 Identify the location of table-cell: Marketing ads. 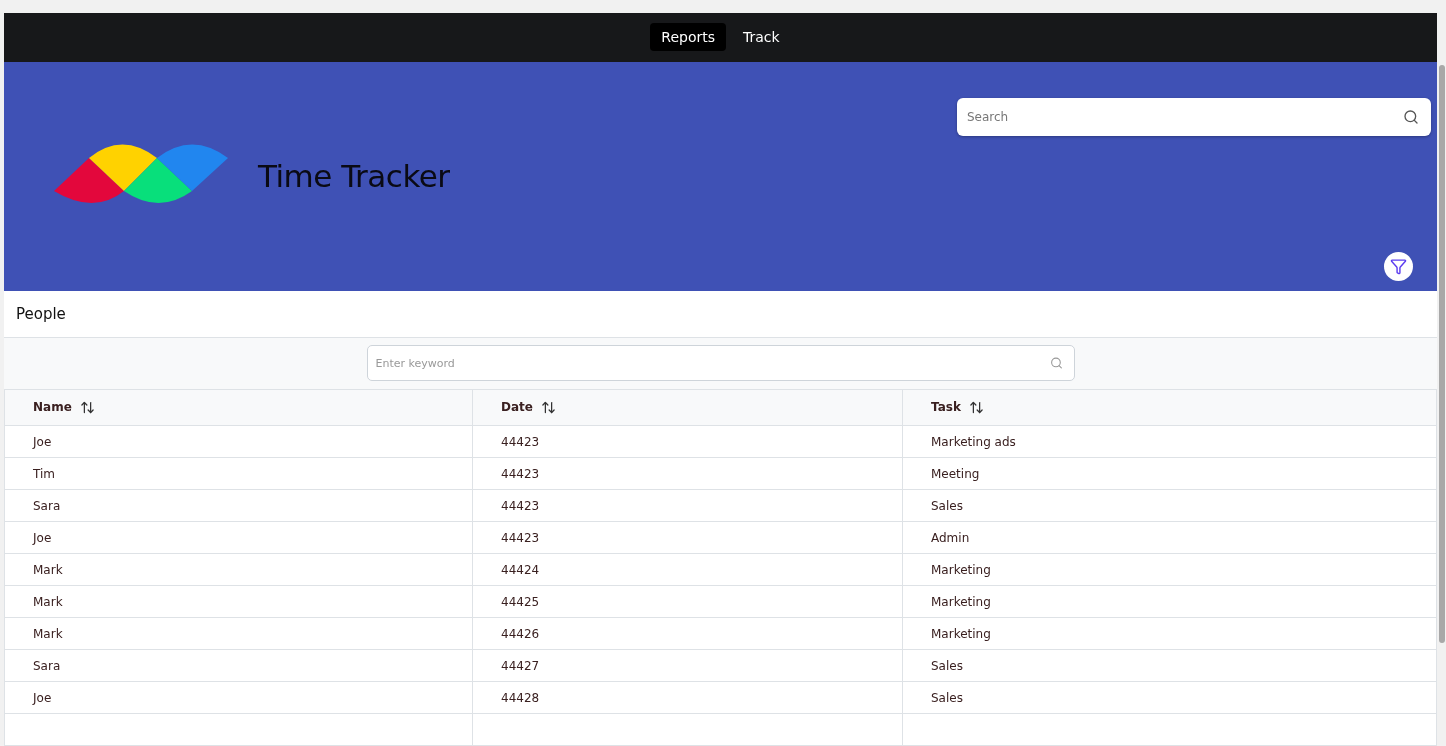
(1169, 441).